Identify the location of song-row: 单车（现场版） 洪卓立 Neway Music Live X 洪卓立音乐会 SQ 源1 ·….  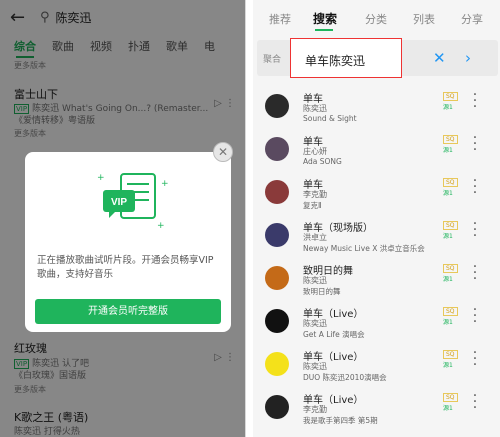
(376, 239).